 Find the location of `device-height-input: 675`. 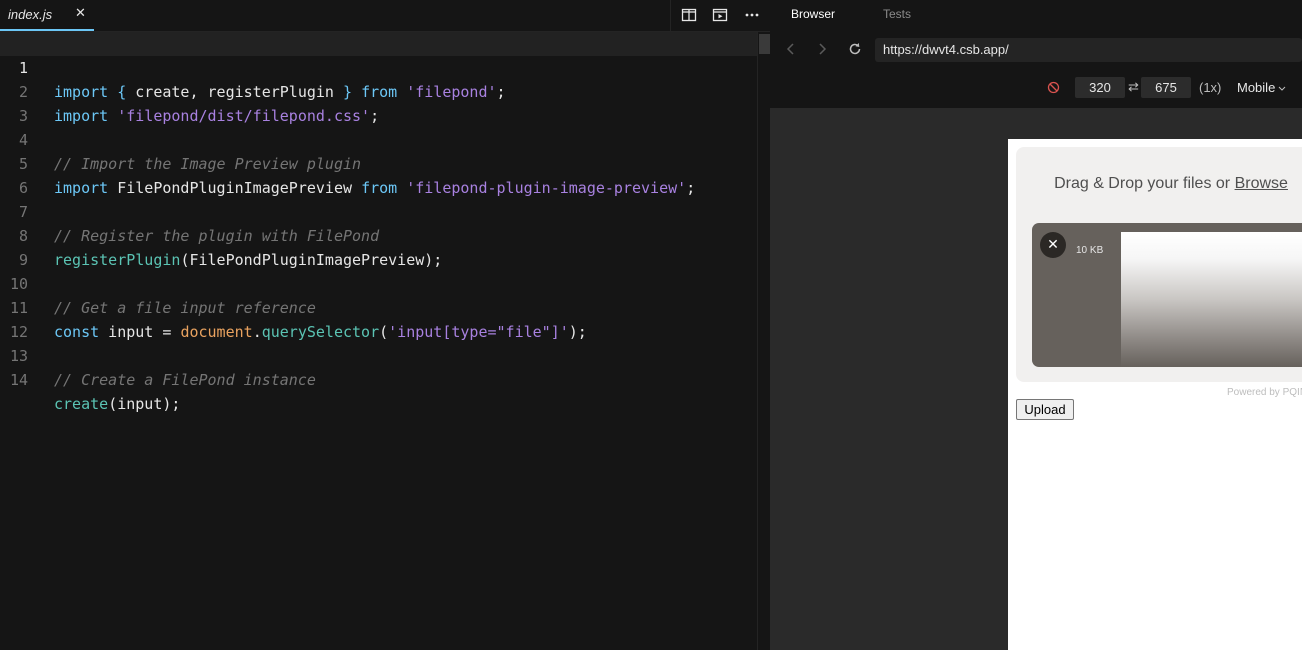

device-height-input: 675 is located at coordinates (1166, 87).